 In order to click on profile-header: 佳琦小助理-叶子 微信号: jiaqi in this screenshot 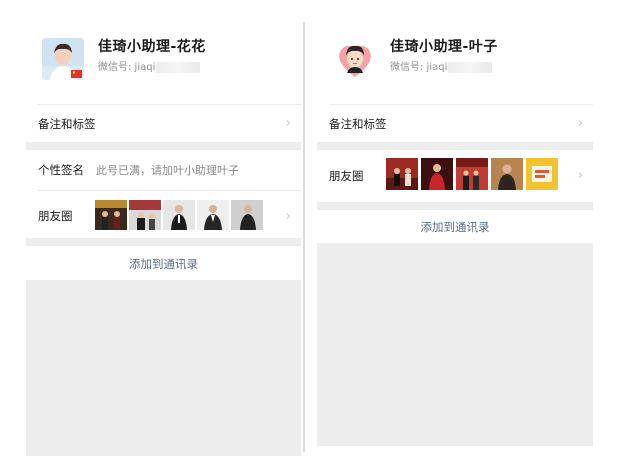, I will do `click(455, 60)`.